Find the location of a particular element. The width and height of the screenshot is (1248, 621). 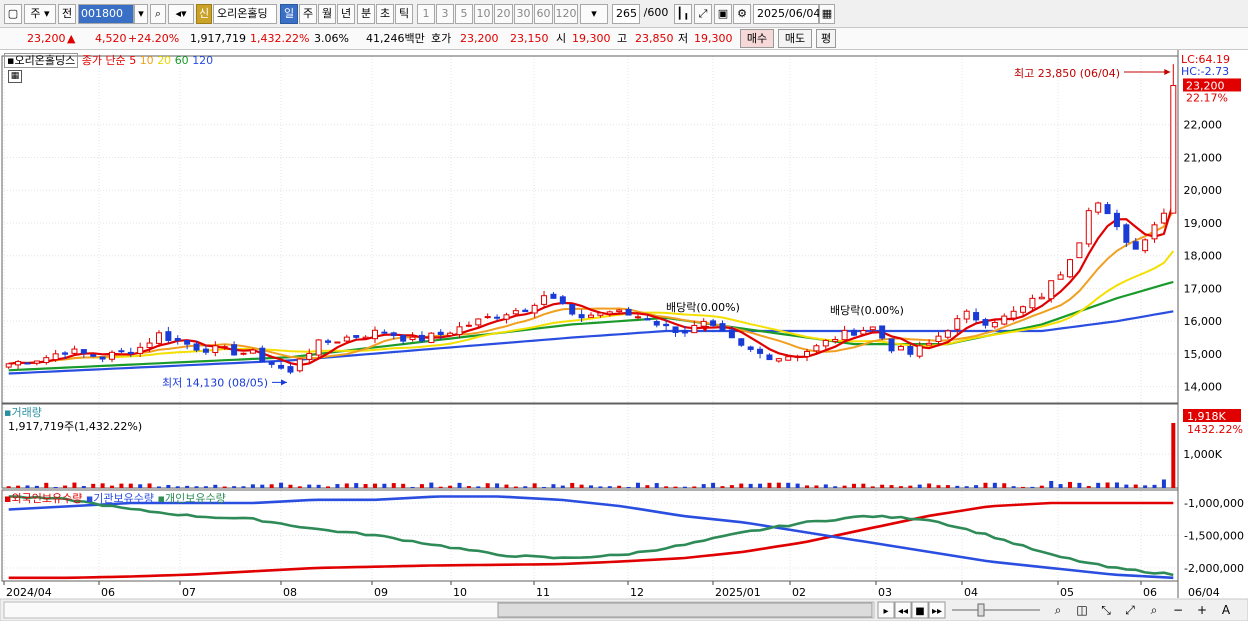

window-icon: ▢ is located at coordinates (13, 14).